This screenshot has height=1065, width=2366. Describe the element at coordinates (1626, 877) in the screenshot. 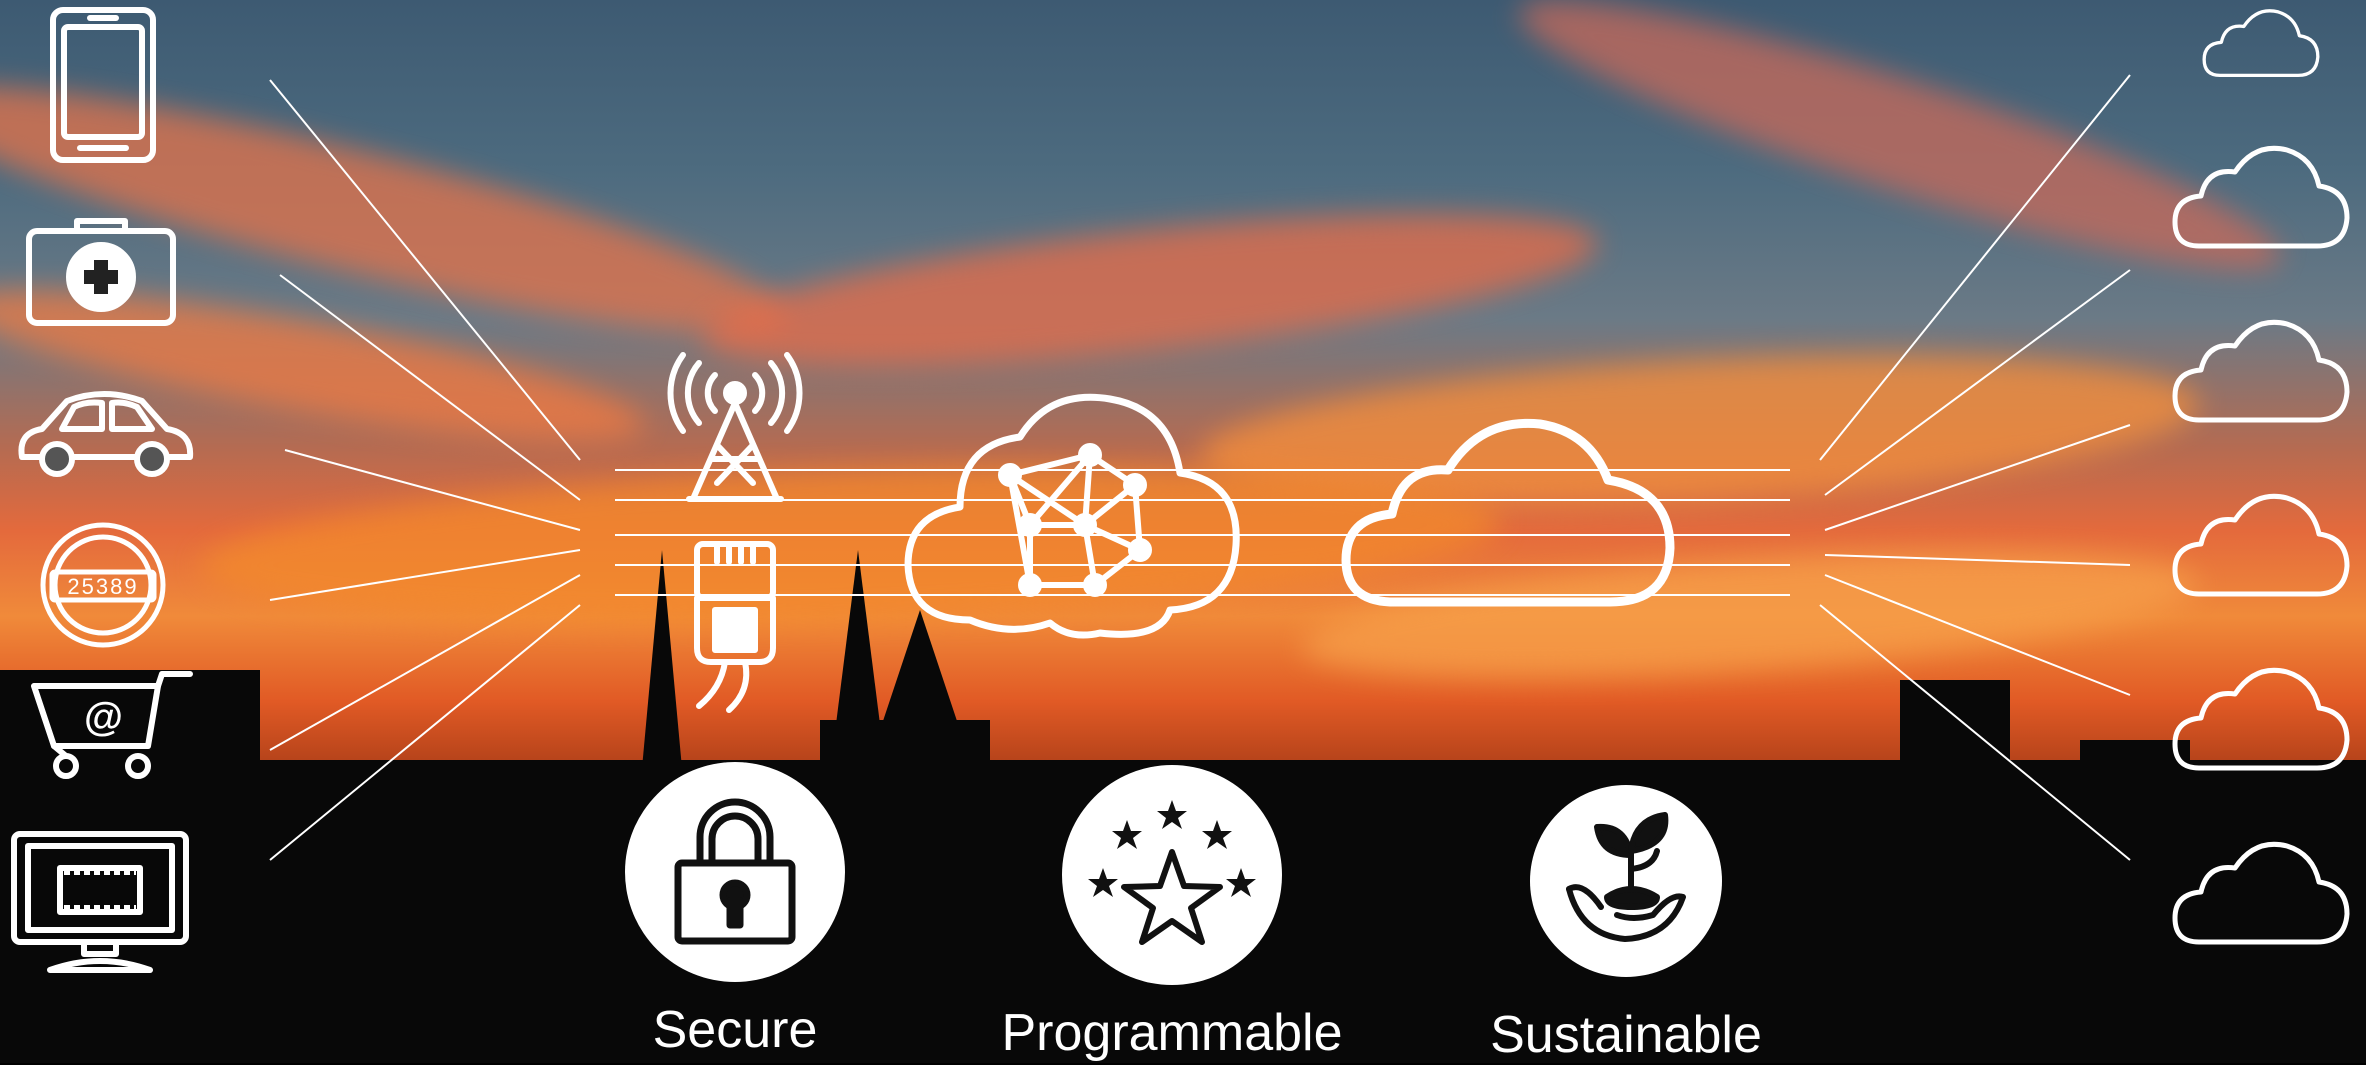

I see `plant-in-hand-icon` at that location.